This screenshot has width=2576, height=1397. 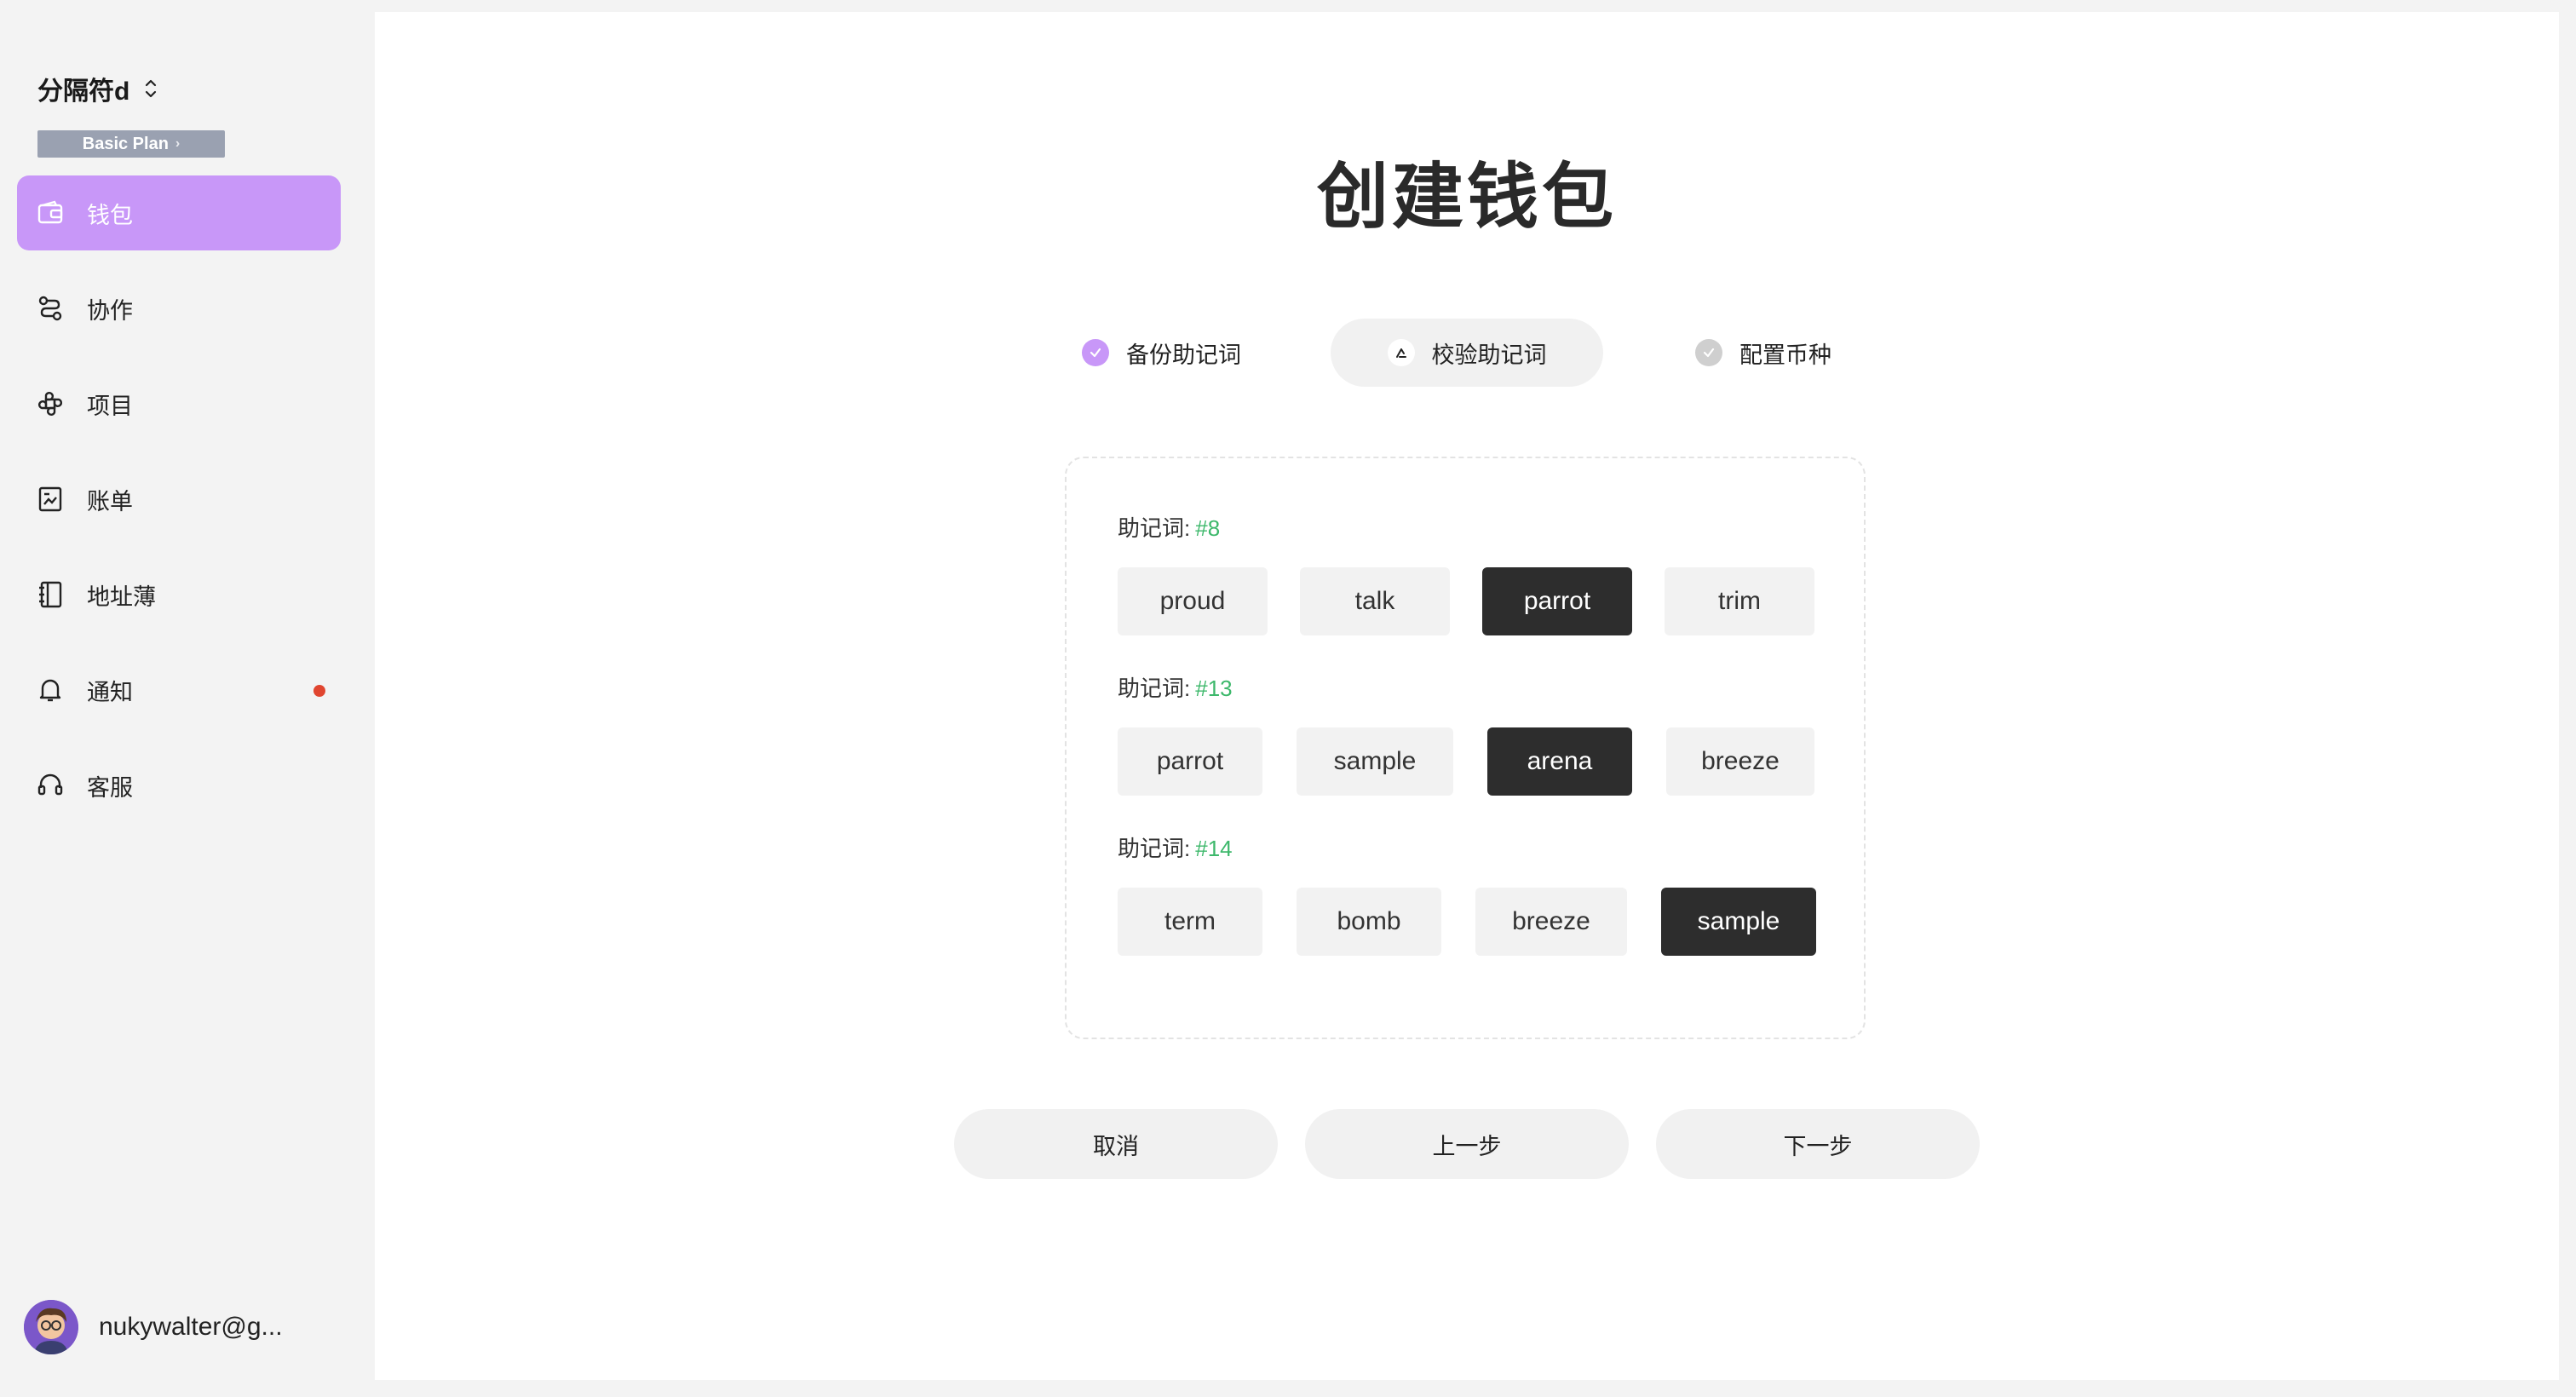 What do you see at coordinates (1785, 355) in the screenshot?
I see `step-label: 配置币种` at bounding box center [1785, 355].